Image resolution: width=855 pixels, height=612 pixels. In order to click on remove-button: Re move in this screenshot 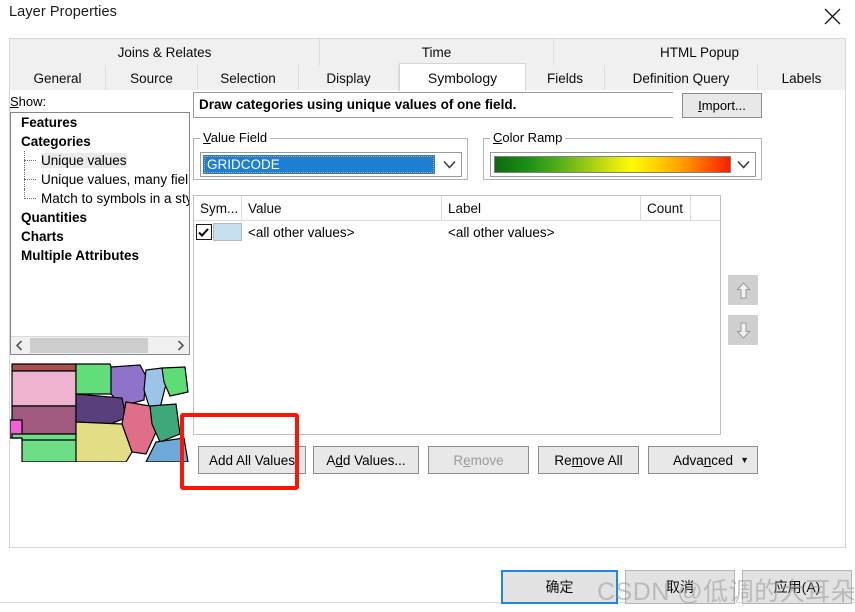, I will do `click(478, 460)`.